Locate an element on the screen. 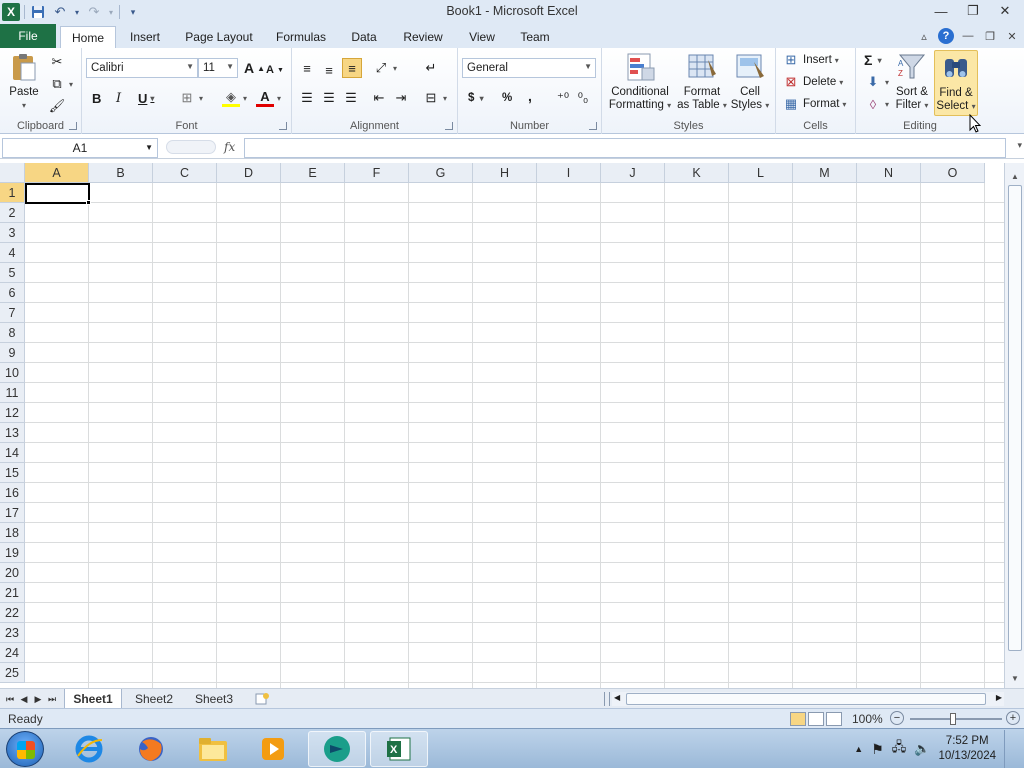 Image resolution: width=1024 pixels, height=768 pixels. tab-file: File is located at coordinates (28, 36).